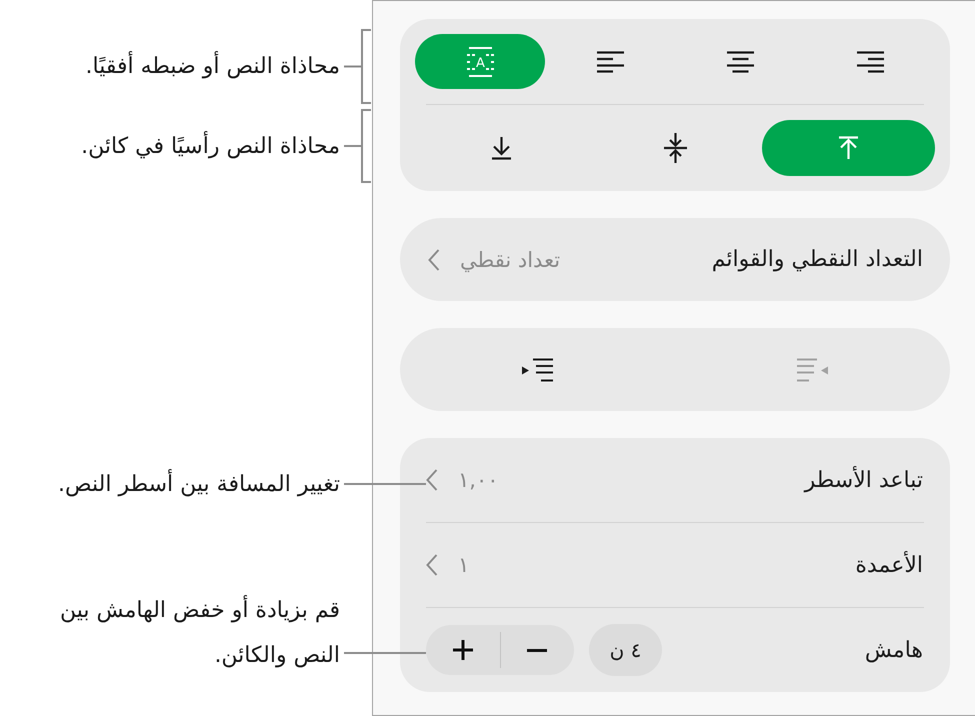 The height and width of the screenshot is (716, 975). I want to click on value-menu-button: ١,٠٠, so click(462, 480).